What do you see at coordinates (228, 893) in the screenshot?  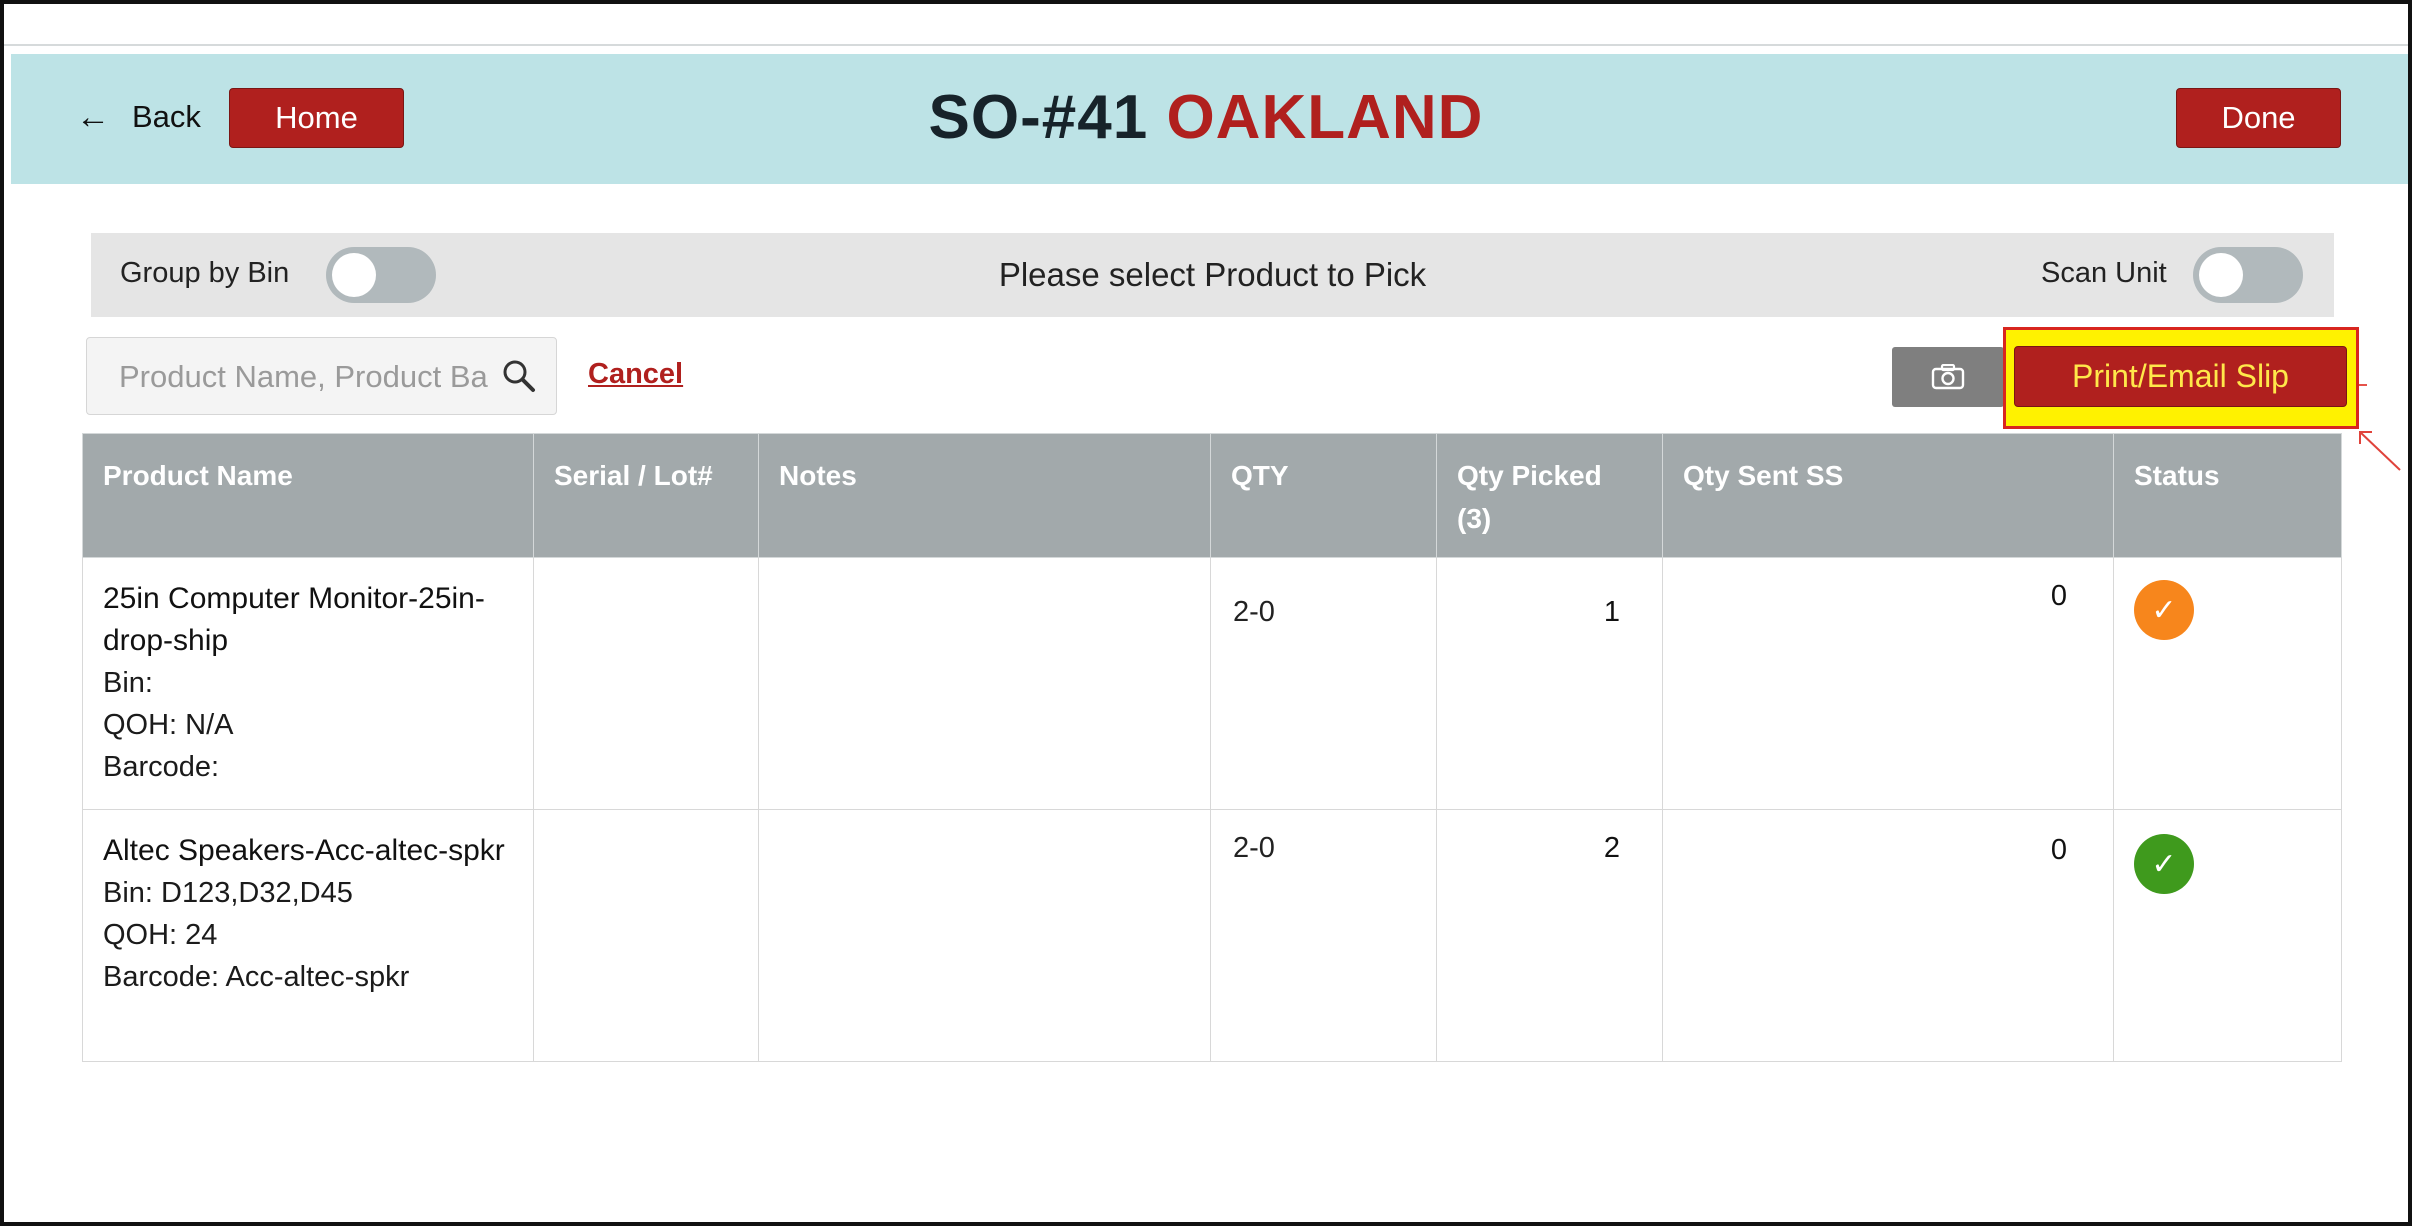 I see `product-bin: Bin: D123,D32,D45` at bounding box center [228, 893].